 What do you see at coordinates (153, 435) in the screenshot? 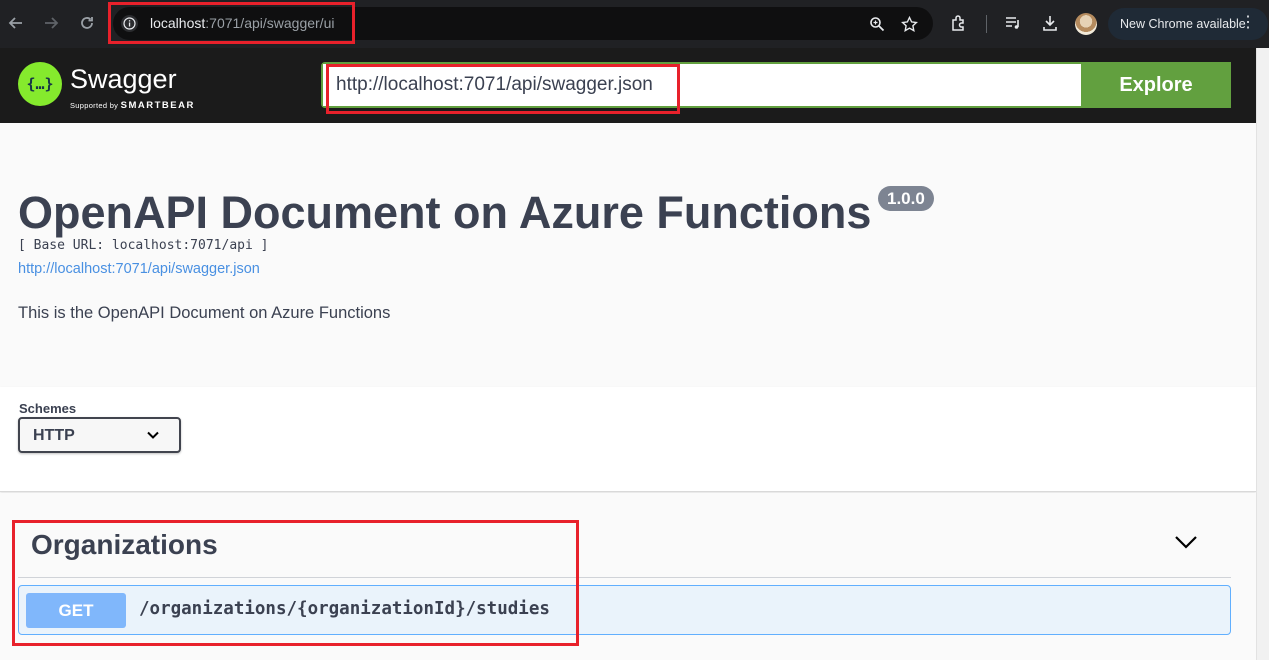
I see `chevron-down-icon` at bounding box center [153, 435].